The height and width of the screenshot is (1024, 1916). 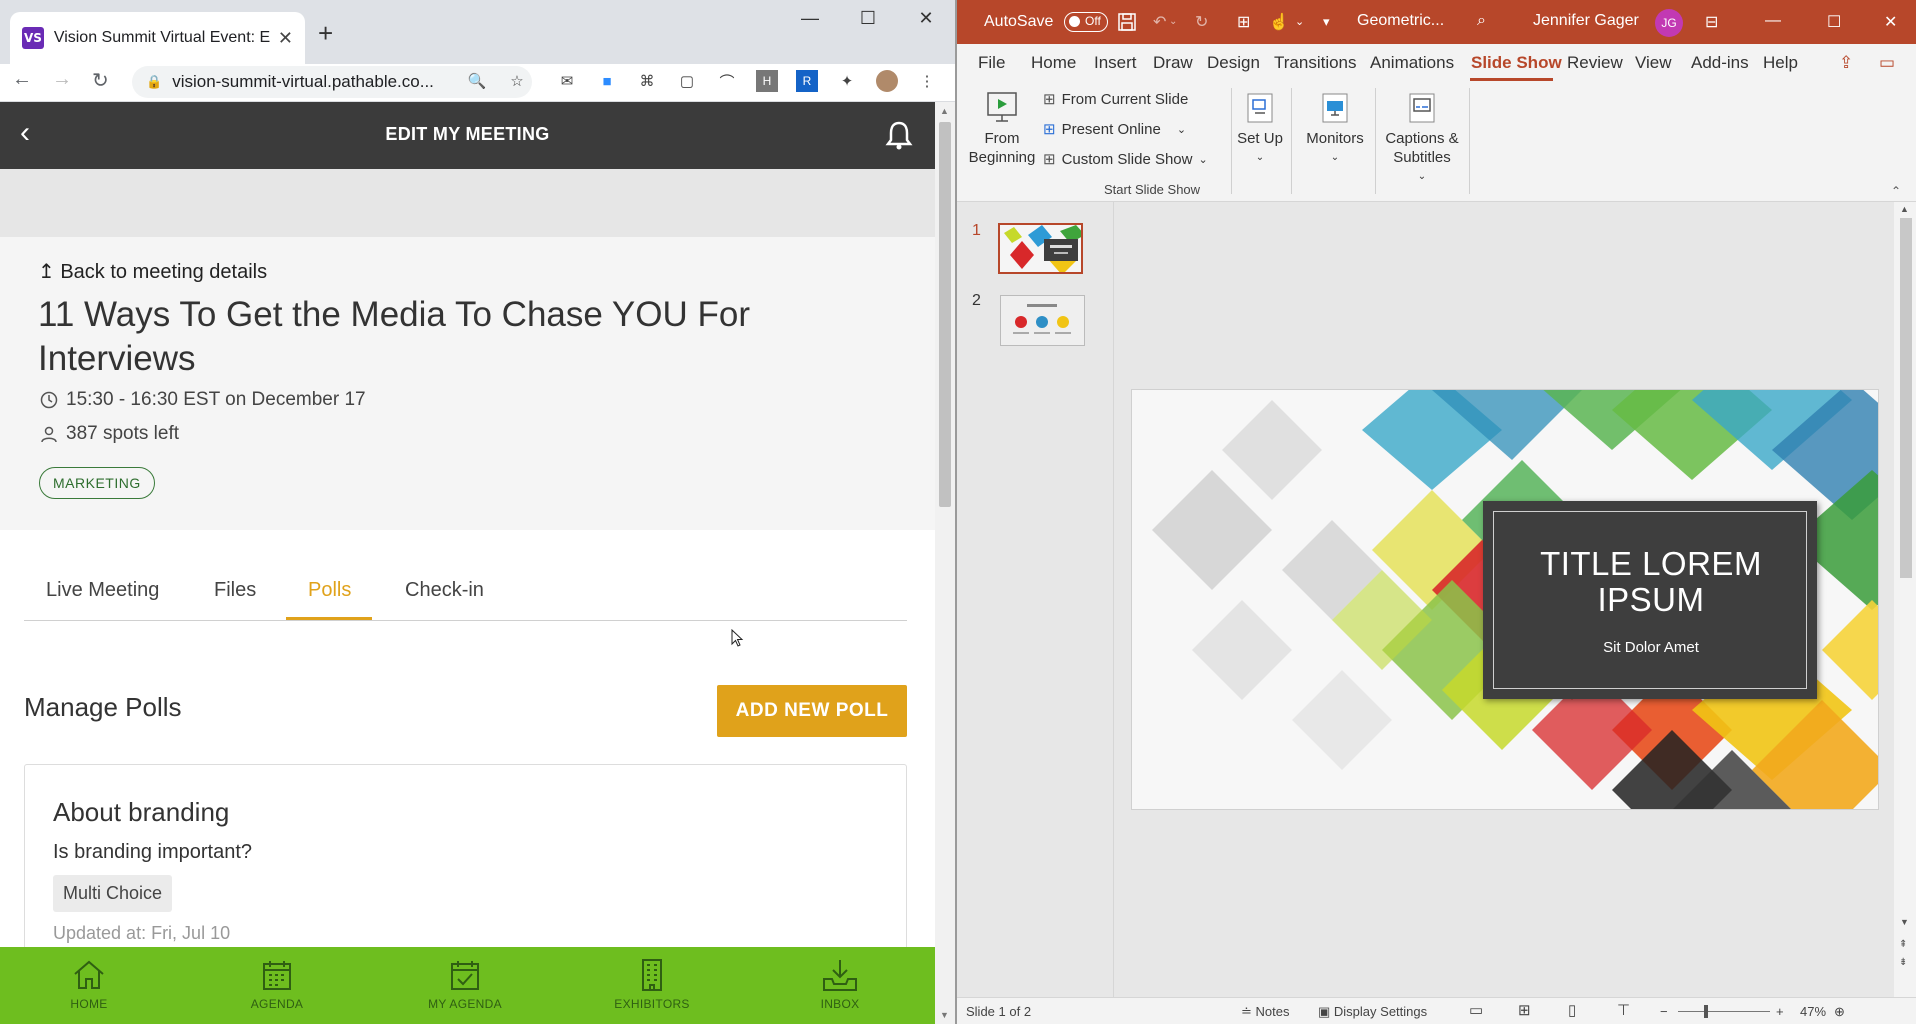 I want to click on minimize-icon: —, so click(x=810, y=18).